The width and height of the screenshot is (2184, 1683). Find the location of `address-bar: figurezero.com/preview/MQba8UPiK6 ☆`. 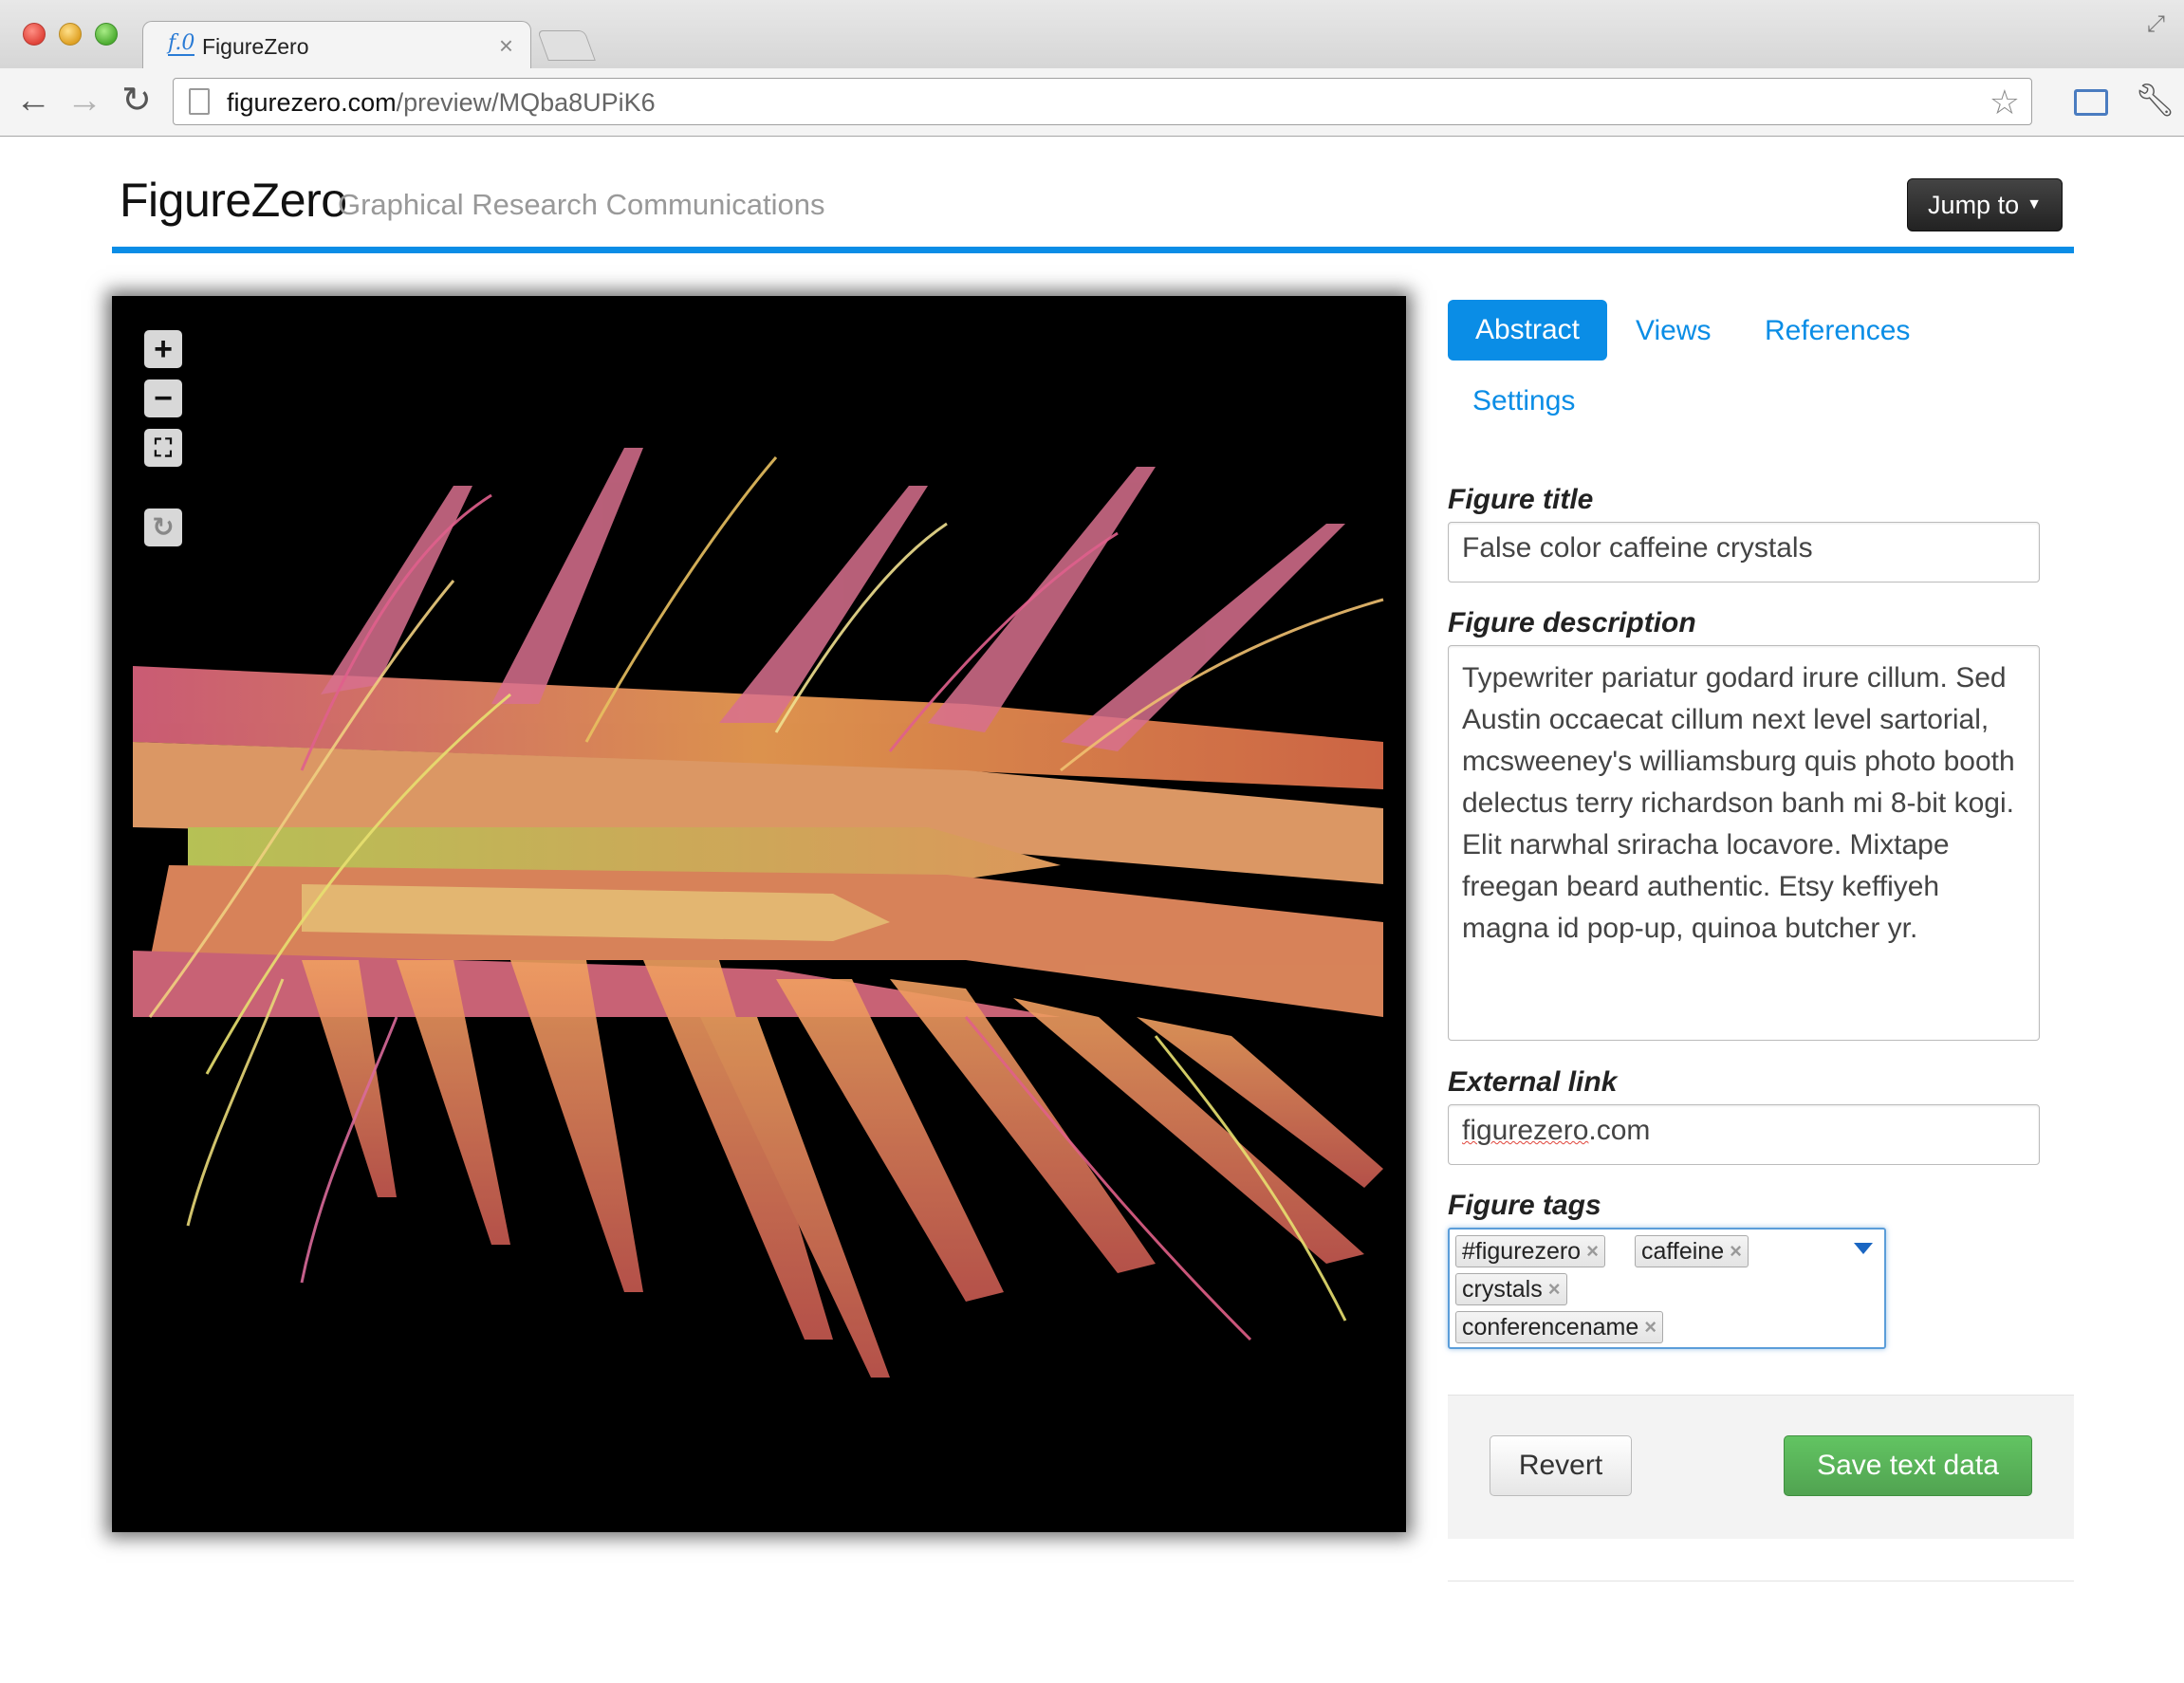

address-bar: figurezero.com/preview/MQba8UPiK6 ☆ is located at coordinates (1102, 101).